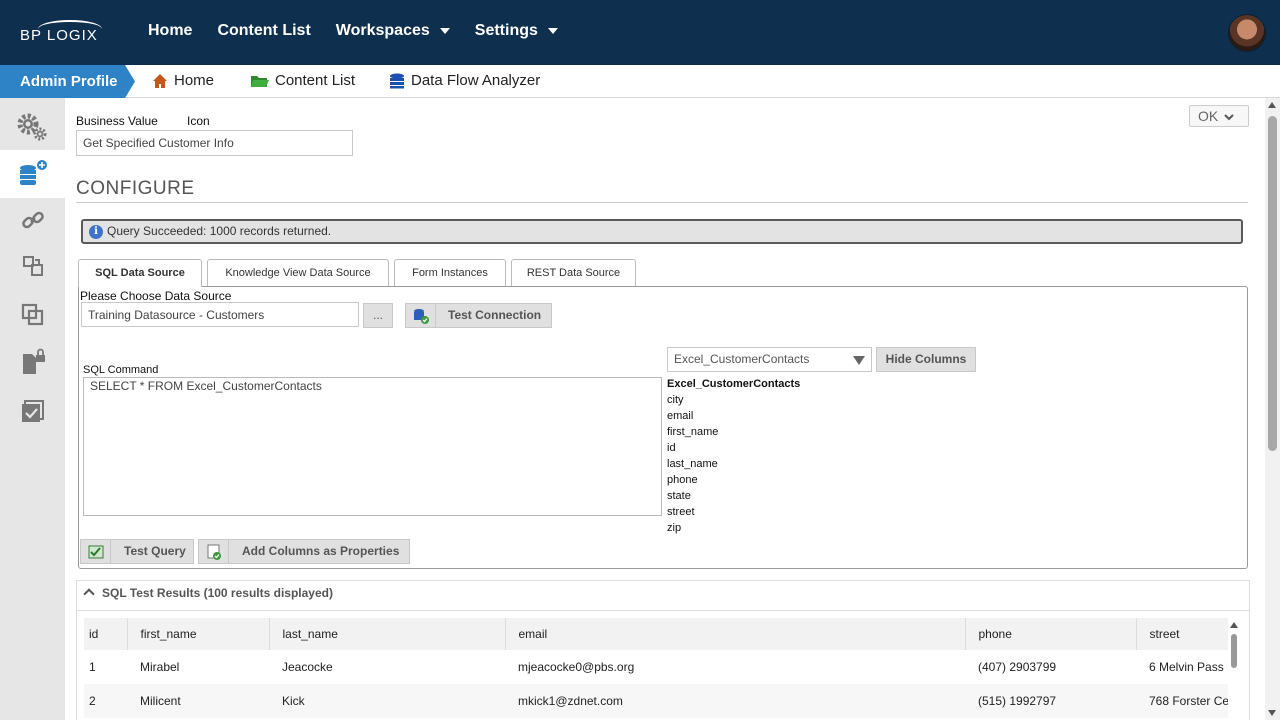  What do you see at coordinates (733, 448) in the screenshot?
I see `column-item: id` at bounding box center [733, 448].